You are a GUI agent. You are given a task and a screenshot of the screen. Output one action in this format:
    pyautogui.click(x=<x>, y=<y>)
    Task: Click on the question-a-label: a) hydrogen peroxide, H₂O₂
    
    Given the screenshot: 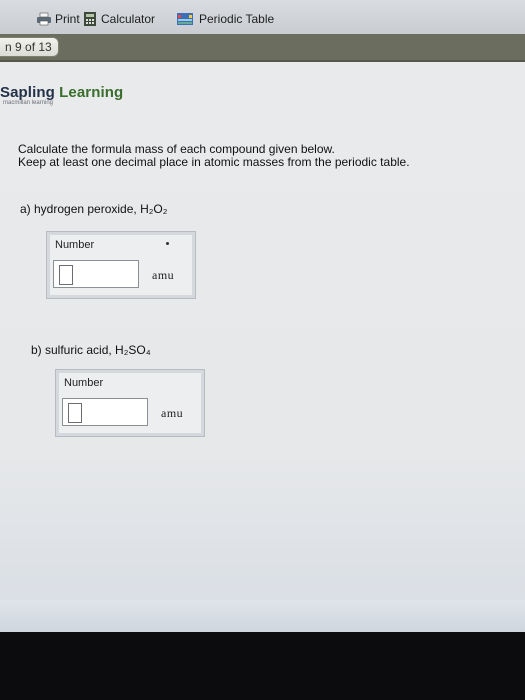 What is the action you would take?
    pyautogui.click(x=94, y=209)
    